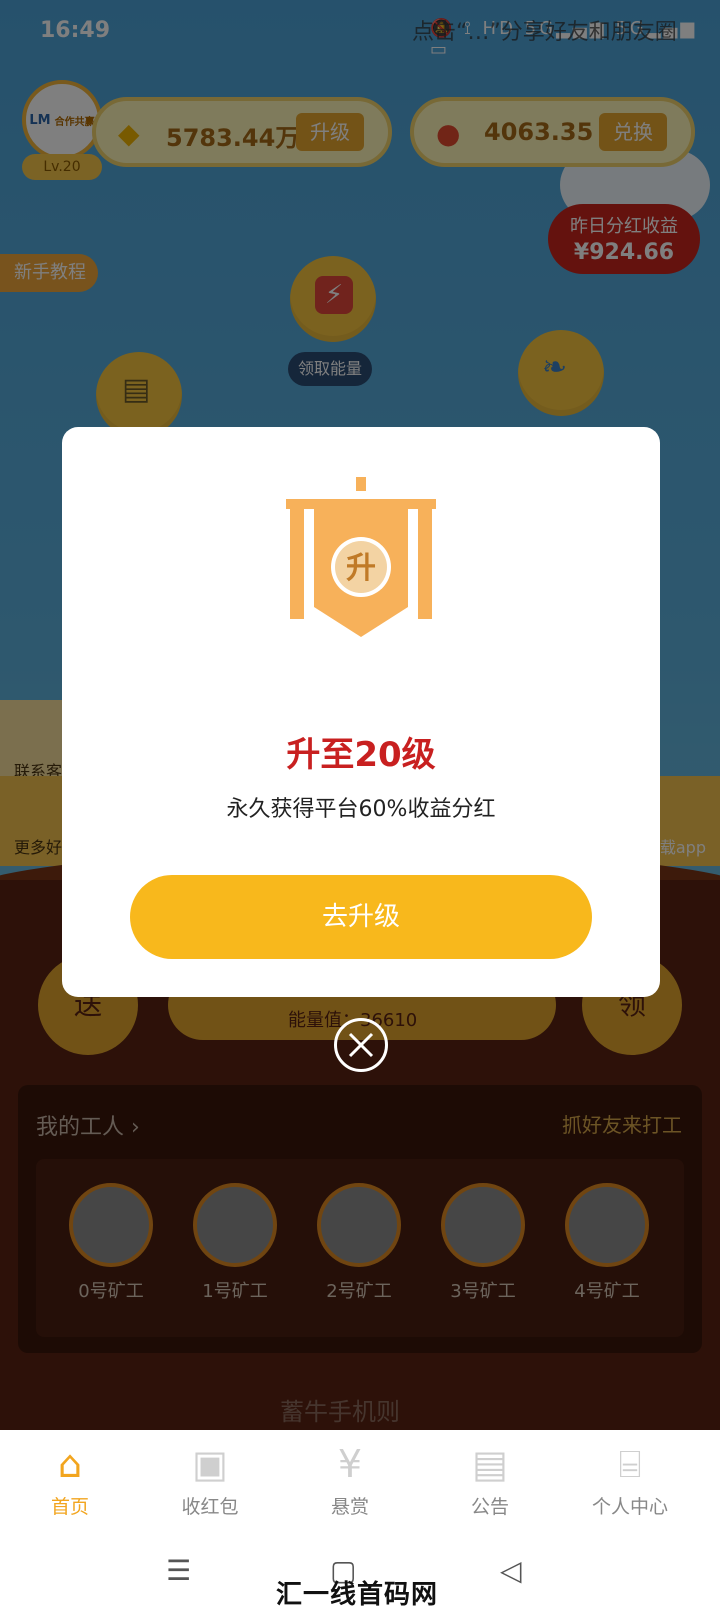 This screenshot has width=720, height=1612. Describe the element at coordinates (629, 1507) in the screenshot. I see `tab-label: 个人中心` at that location.